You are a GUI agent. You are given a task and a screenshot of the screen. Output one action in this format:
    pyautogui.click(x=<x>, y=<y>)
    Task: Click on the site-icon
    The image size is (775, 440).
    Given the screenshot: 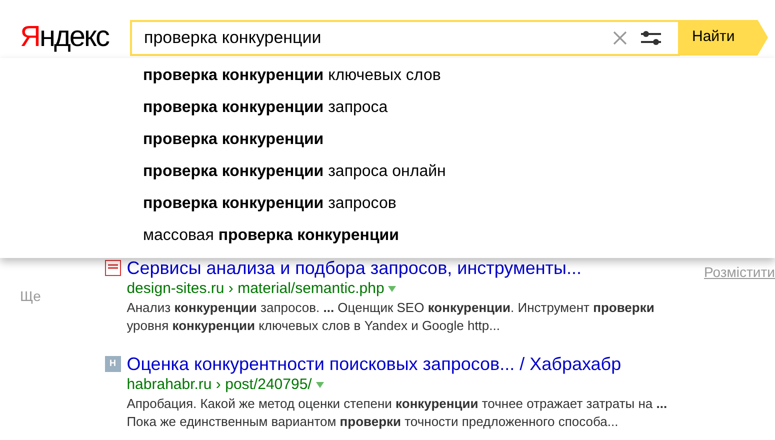 What is the action you would take?
    pyautogui.click(x=112, y=268)
    